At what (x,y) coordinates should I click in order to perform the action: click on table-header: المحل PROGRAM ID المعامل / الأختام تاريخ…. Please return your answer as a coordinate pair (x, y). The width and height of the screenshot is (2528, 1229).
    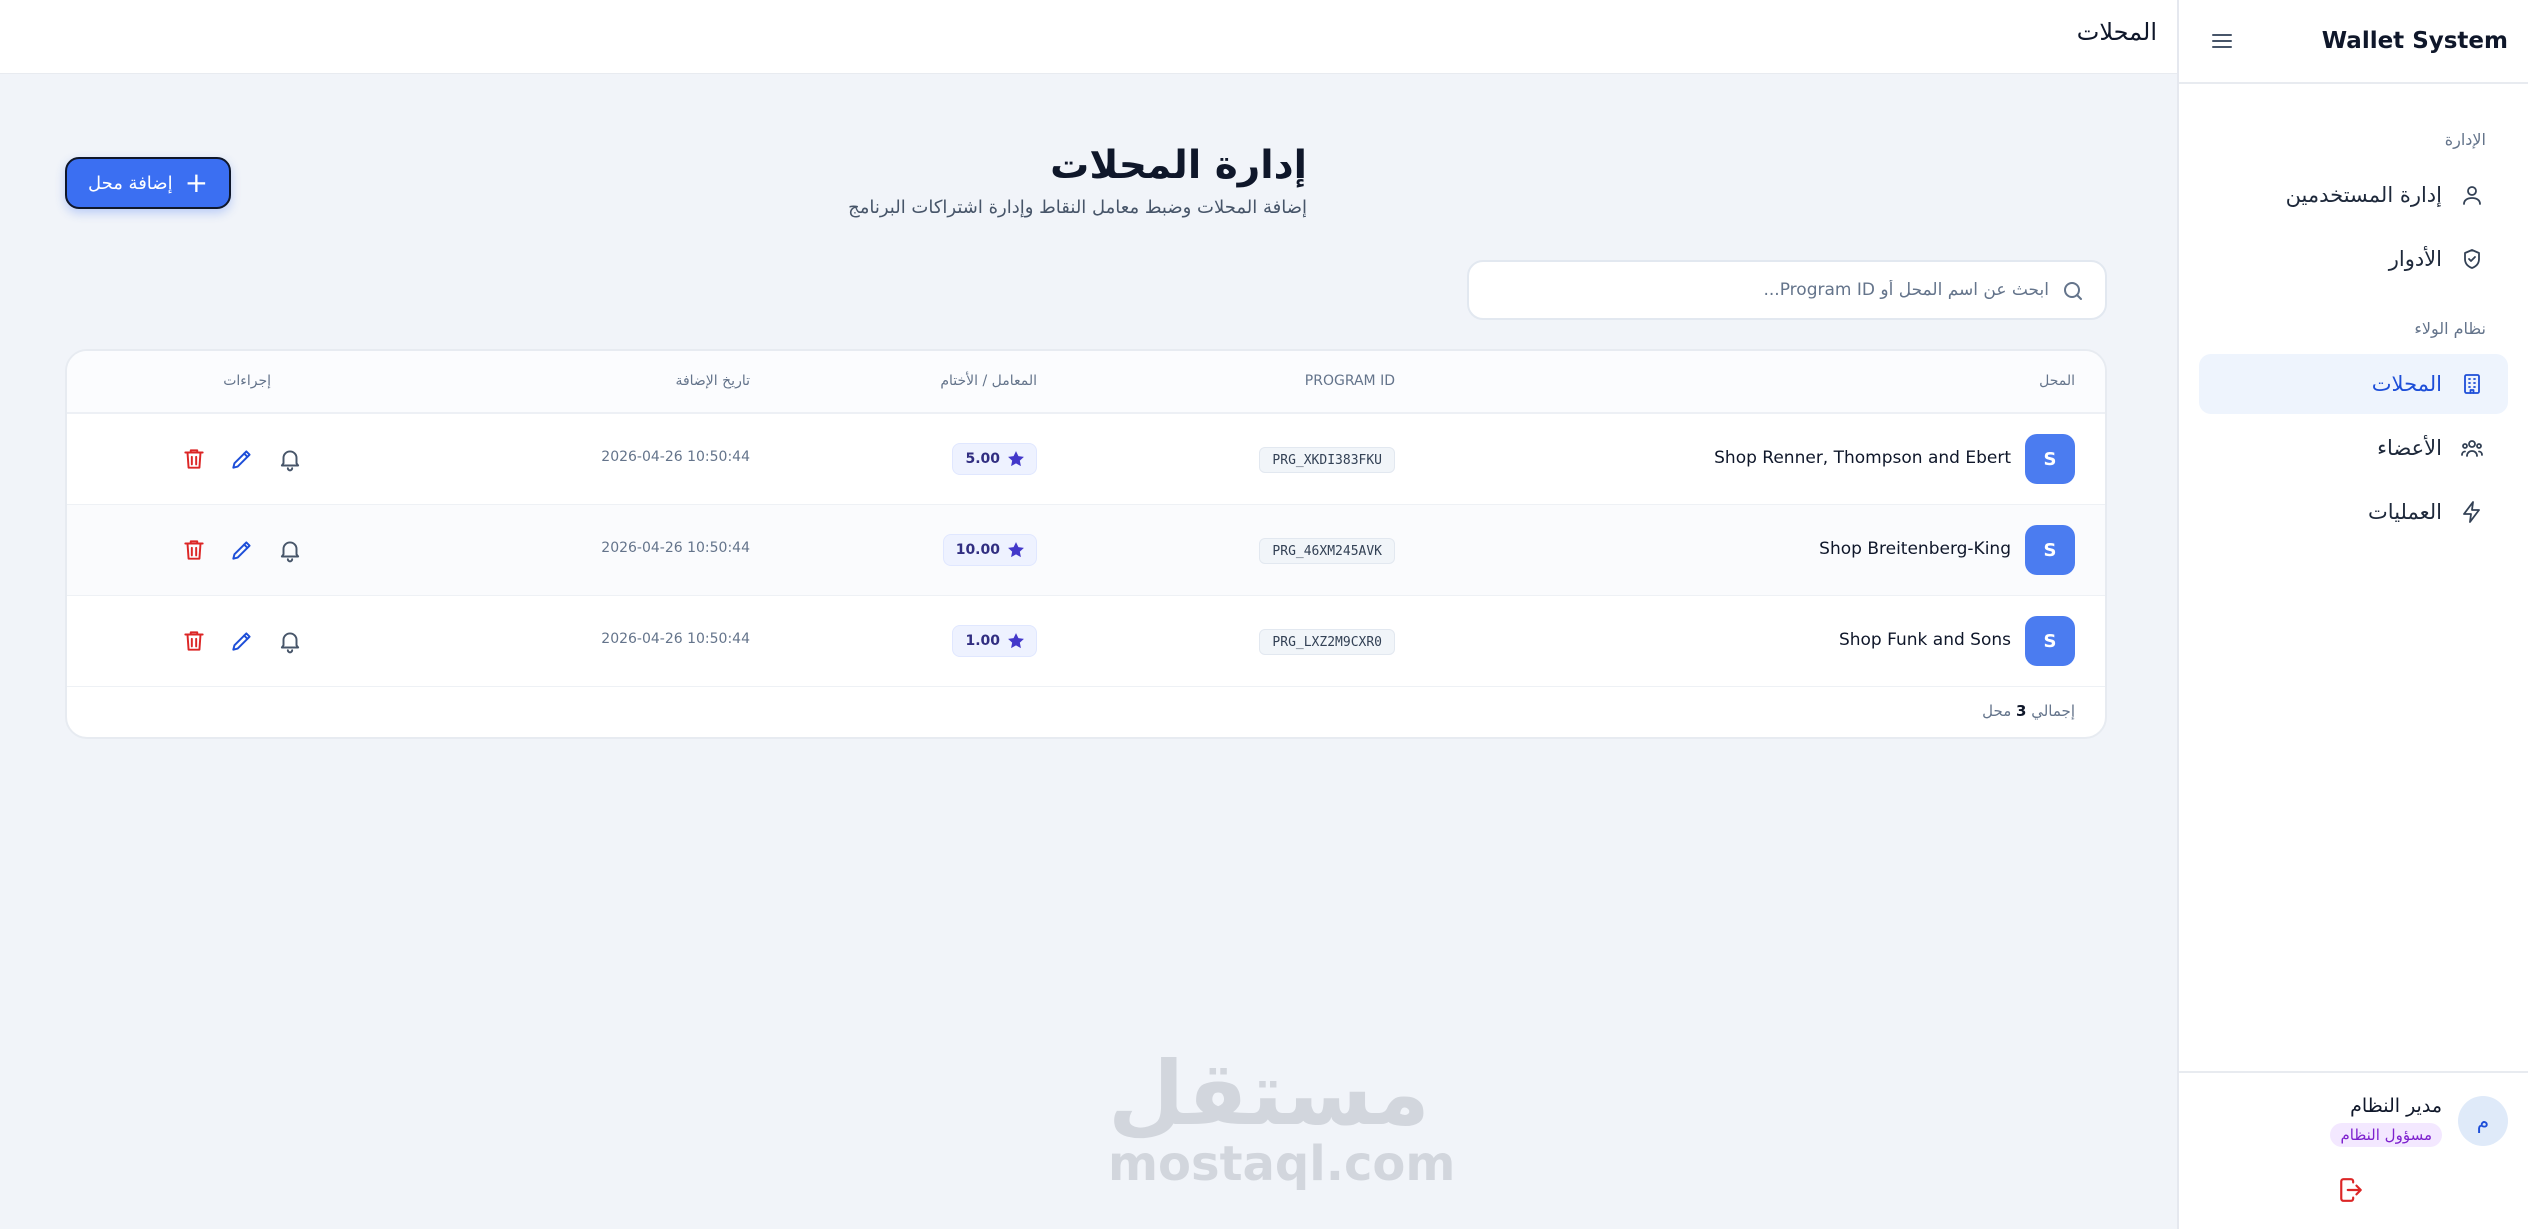
    Looking at the image, I should click on (1086, 382).